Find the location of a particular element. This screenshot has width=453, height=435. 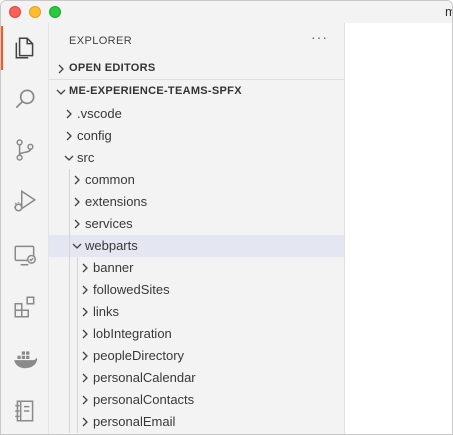

activity-extensions is located at coordinates (24, 307).